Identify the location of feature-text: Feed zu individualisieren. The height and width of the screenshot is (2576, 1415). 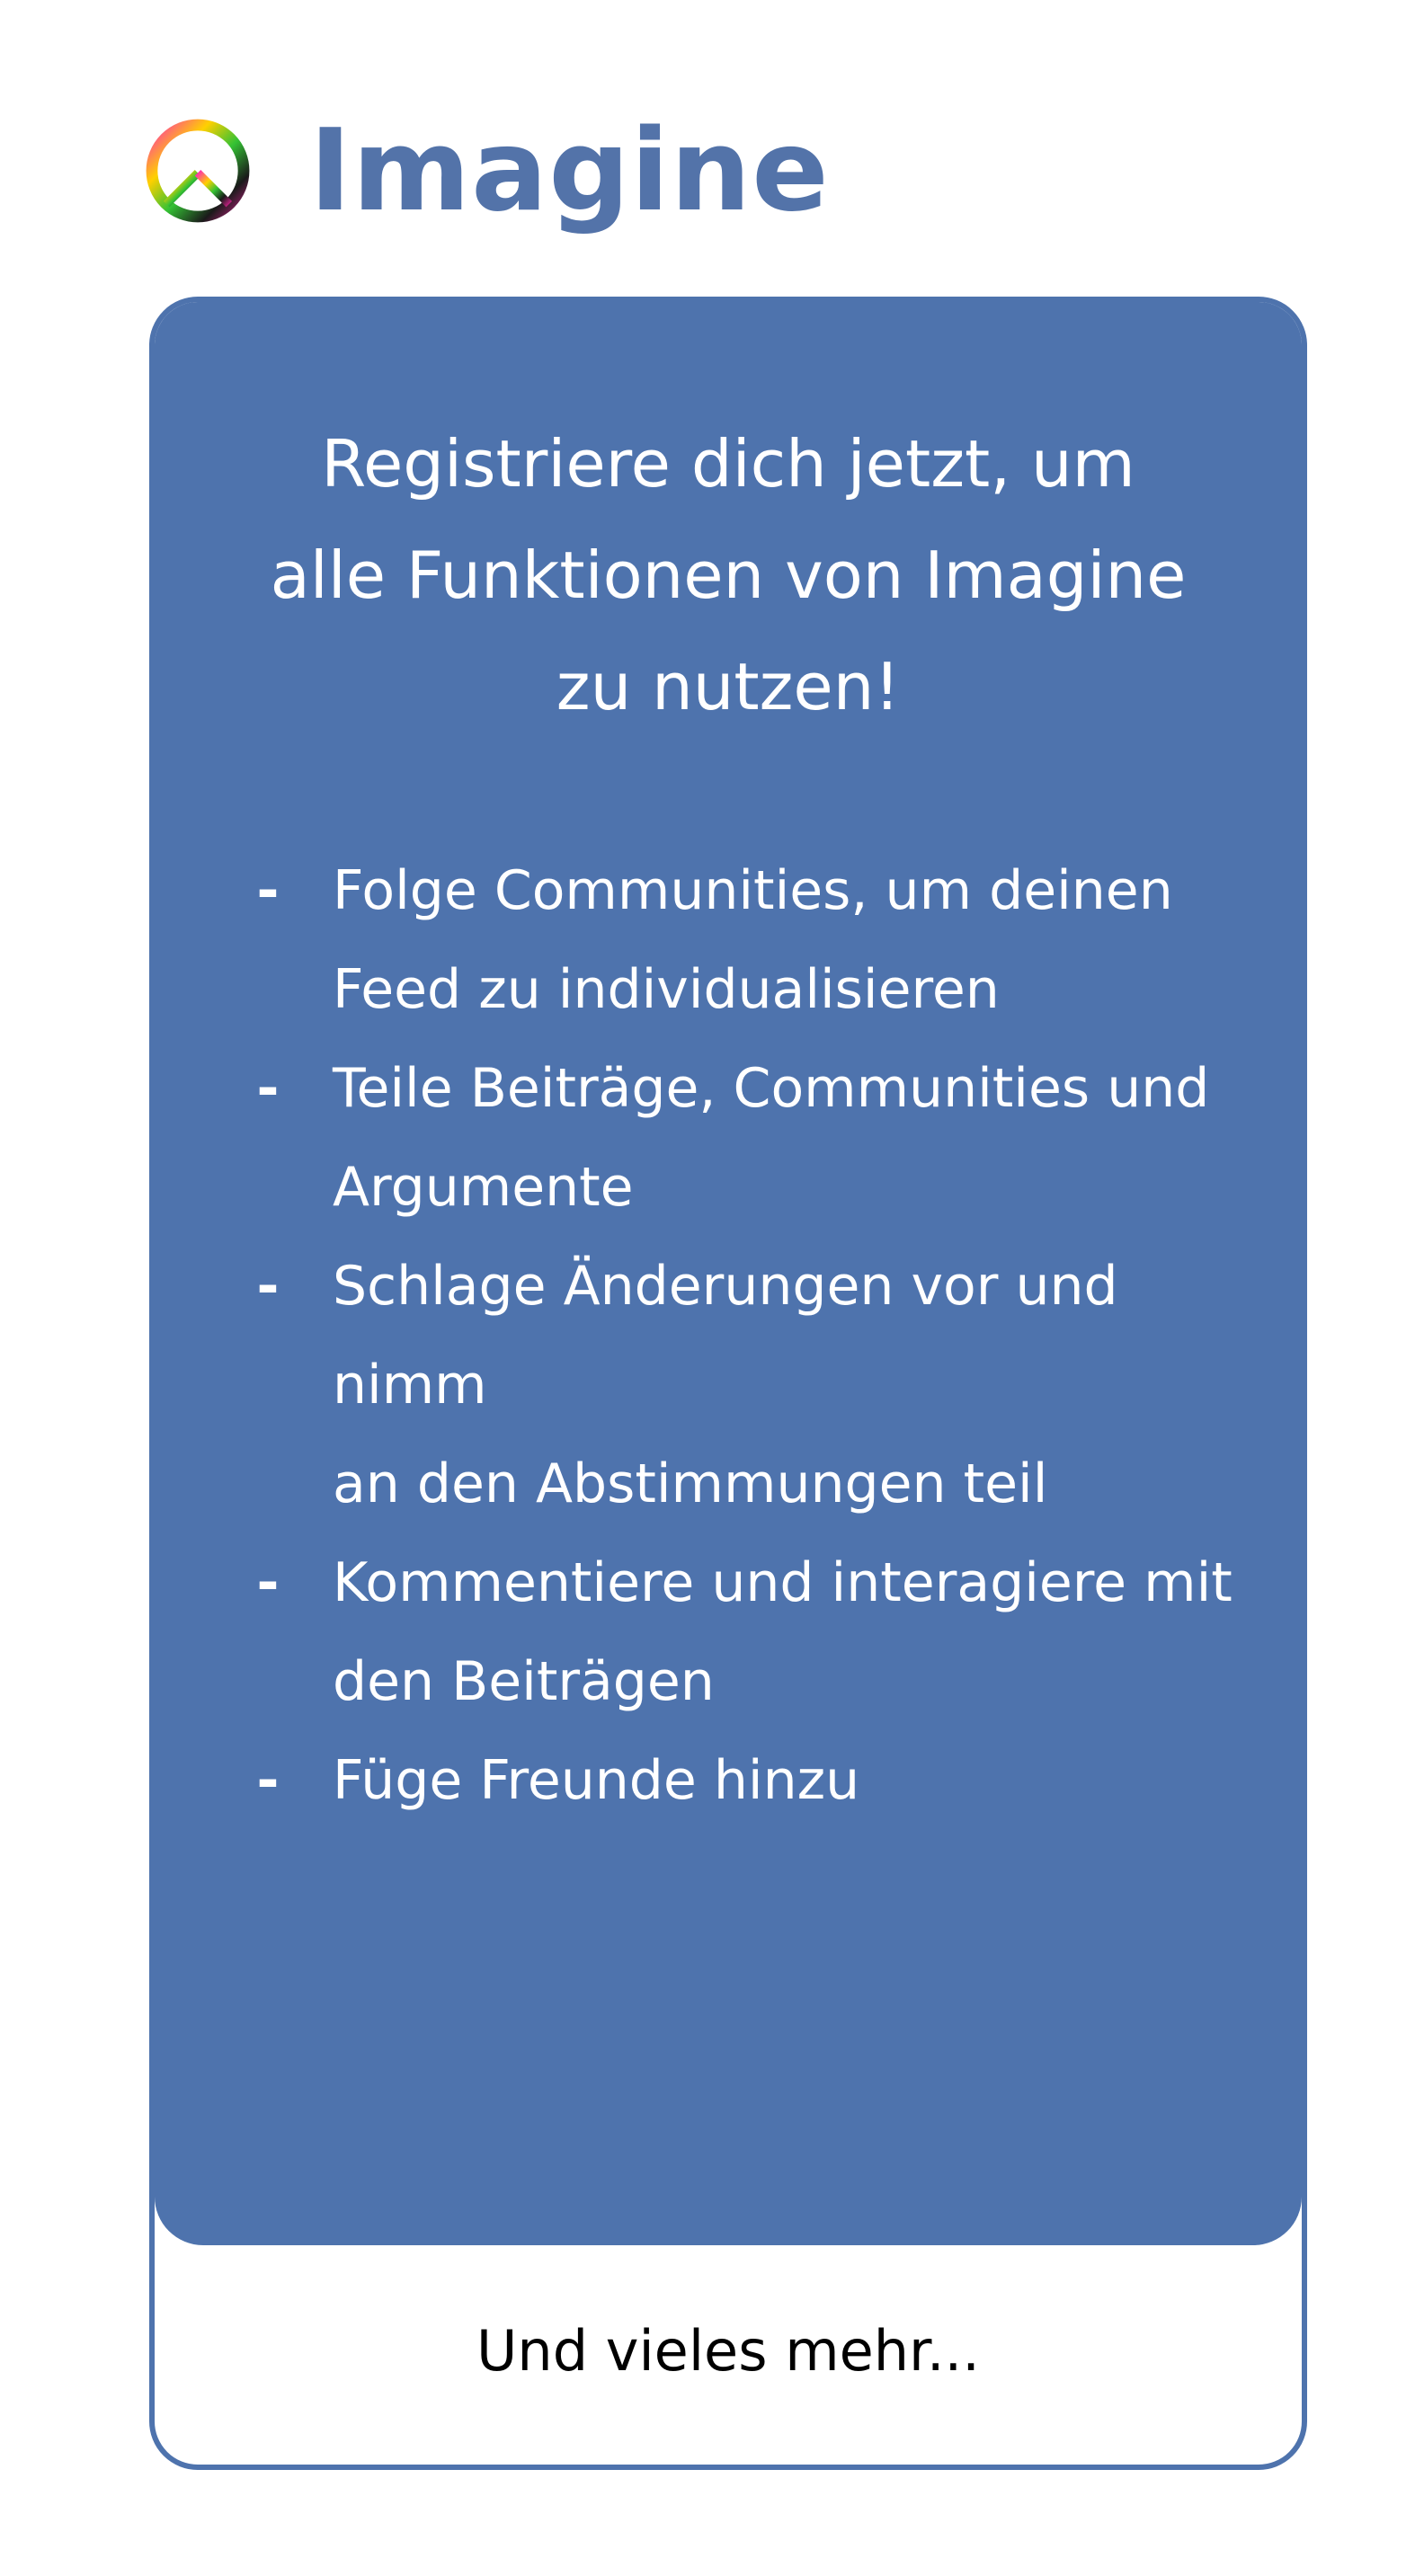
(666, 989).